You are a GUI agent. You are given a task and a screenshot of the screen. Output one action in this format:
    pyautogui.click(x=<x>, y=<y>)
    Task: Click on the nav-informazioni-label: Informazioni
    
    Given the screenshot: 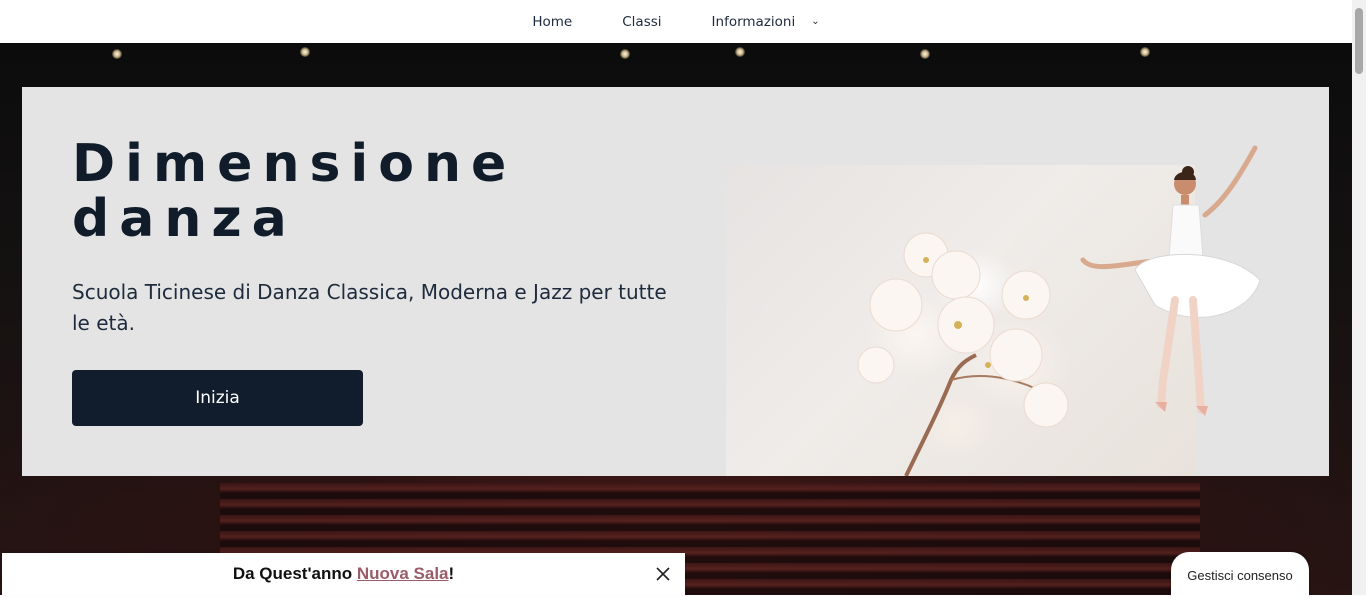 What is the action you would take?
    pyautogui.click(x=753, y=21)
    